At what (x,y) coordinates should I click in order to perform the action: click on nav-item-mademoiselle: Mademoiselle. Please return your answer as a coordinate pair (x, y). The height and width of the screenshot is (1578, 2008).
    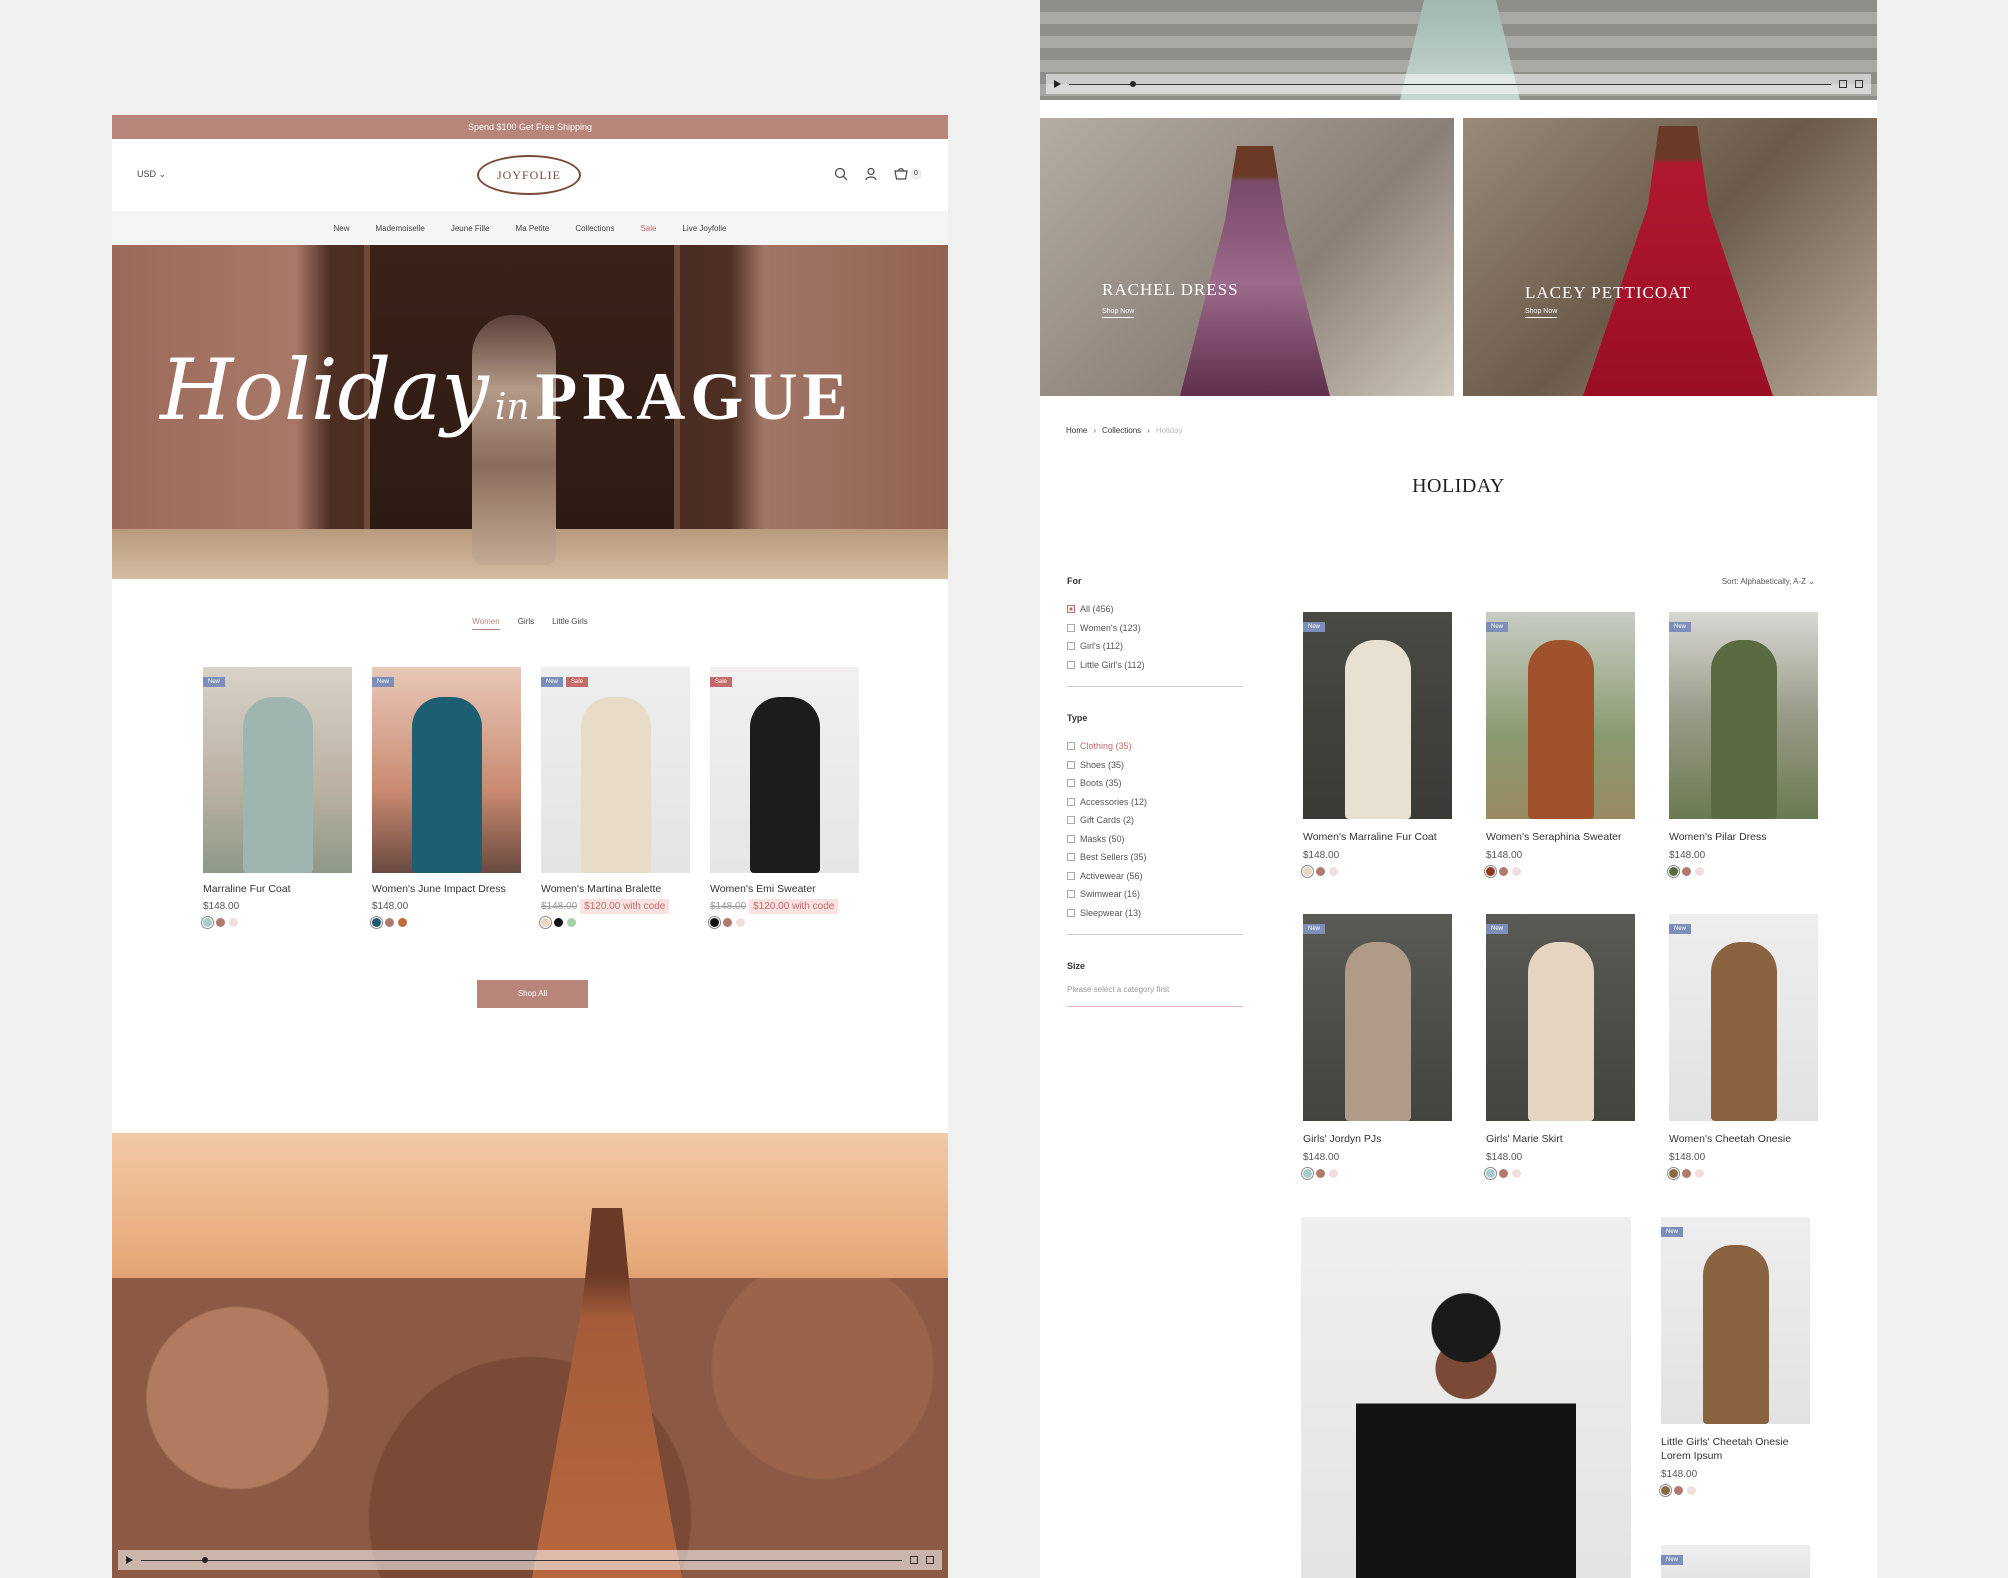
    Looking at the image, I should click on (399, 228).